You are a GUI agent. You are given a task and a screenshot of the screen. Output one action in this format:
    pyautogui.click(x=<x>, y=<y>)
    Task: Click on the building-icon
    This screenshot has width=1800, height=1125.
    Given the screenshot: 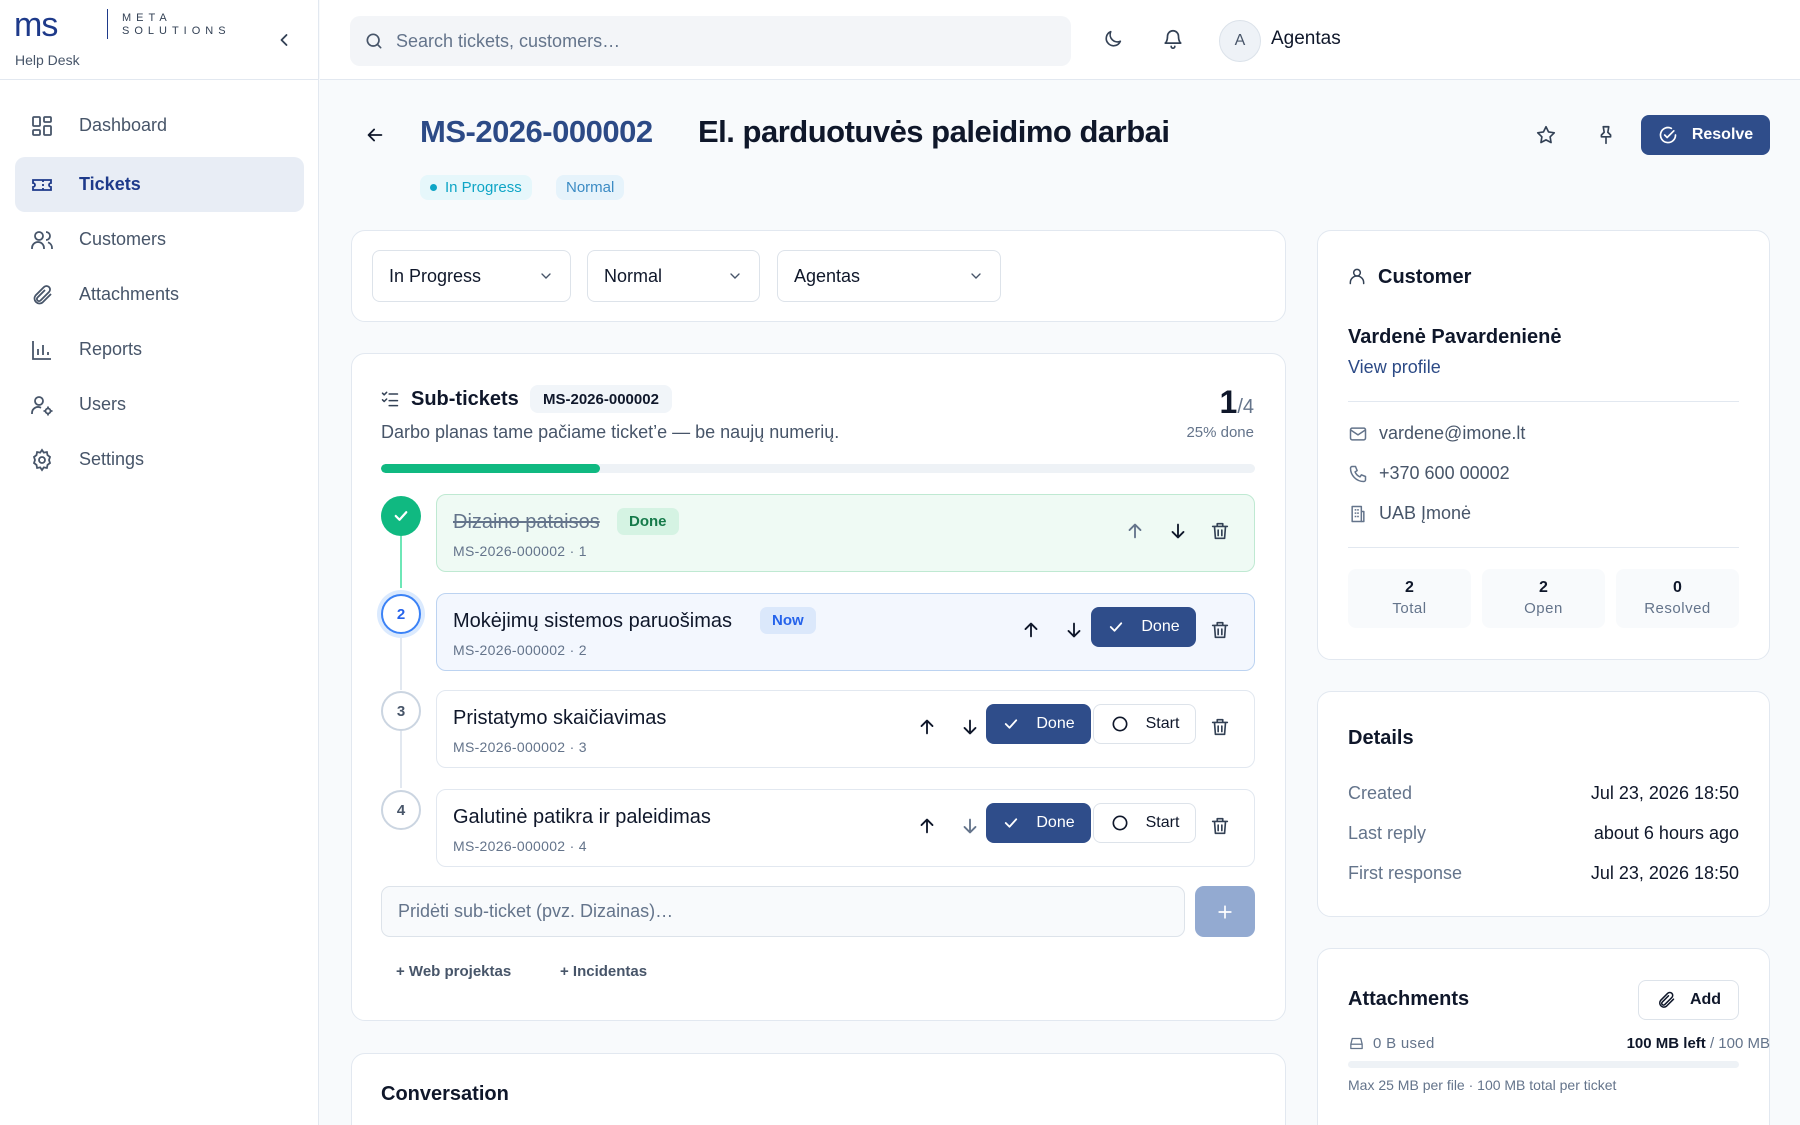 What is the action you would take?
    pyautogui.click(x=1358, y=513)
    